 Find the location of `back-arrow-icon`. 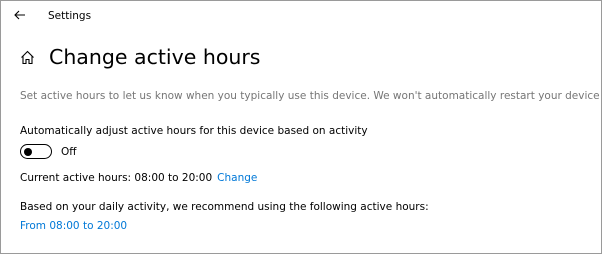

back-arrow-icon is located at coordinates (19, 15).